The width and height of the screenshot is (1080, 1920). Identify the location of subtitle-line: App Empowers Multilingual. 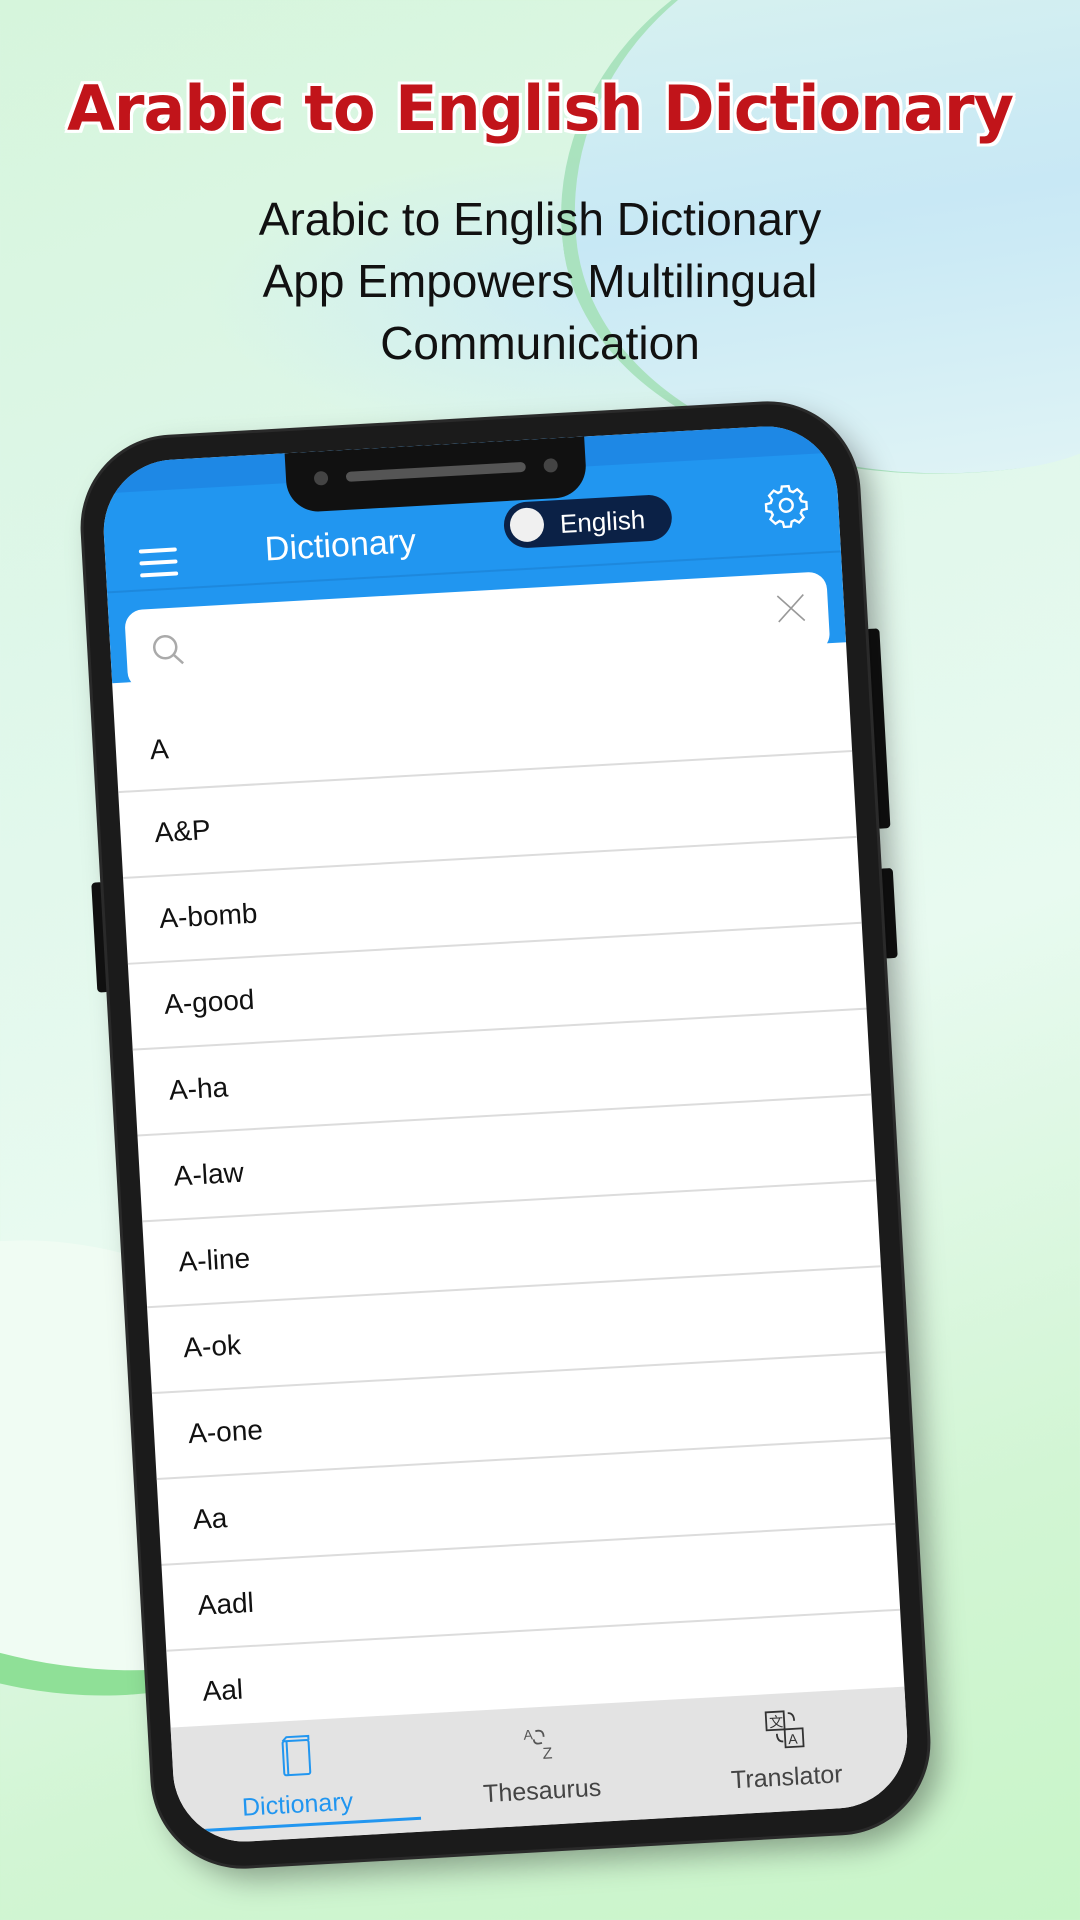
(540, 281).